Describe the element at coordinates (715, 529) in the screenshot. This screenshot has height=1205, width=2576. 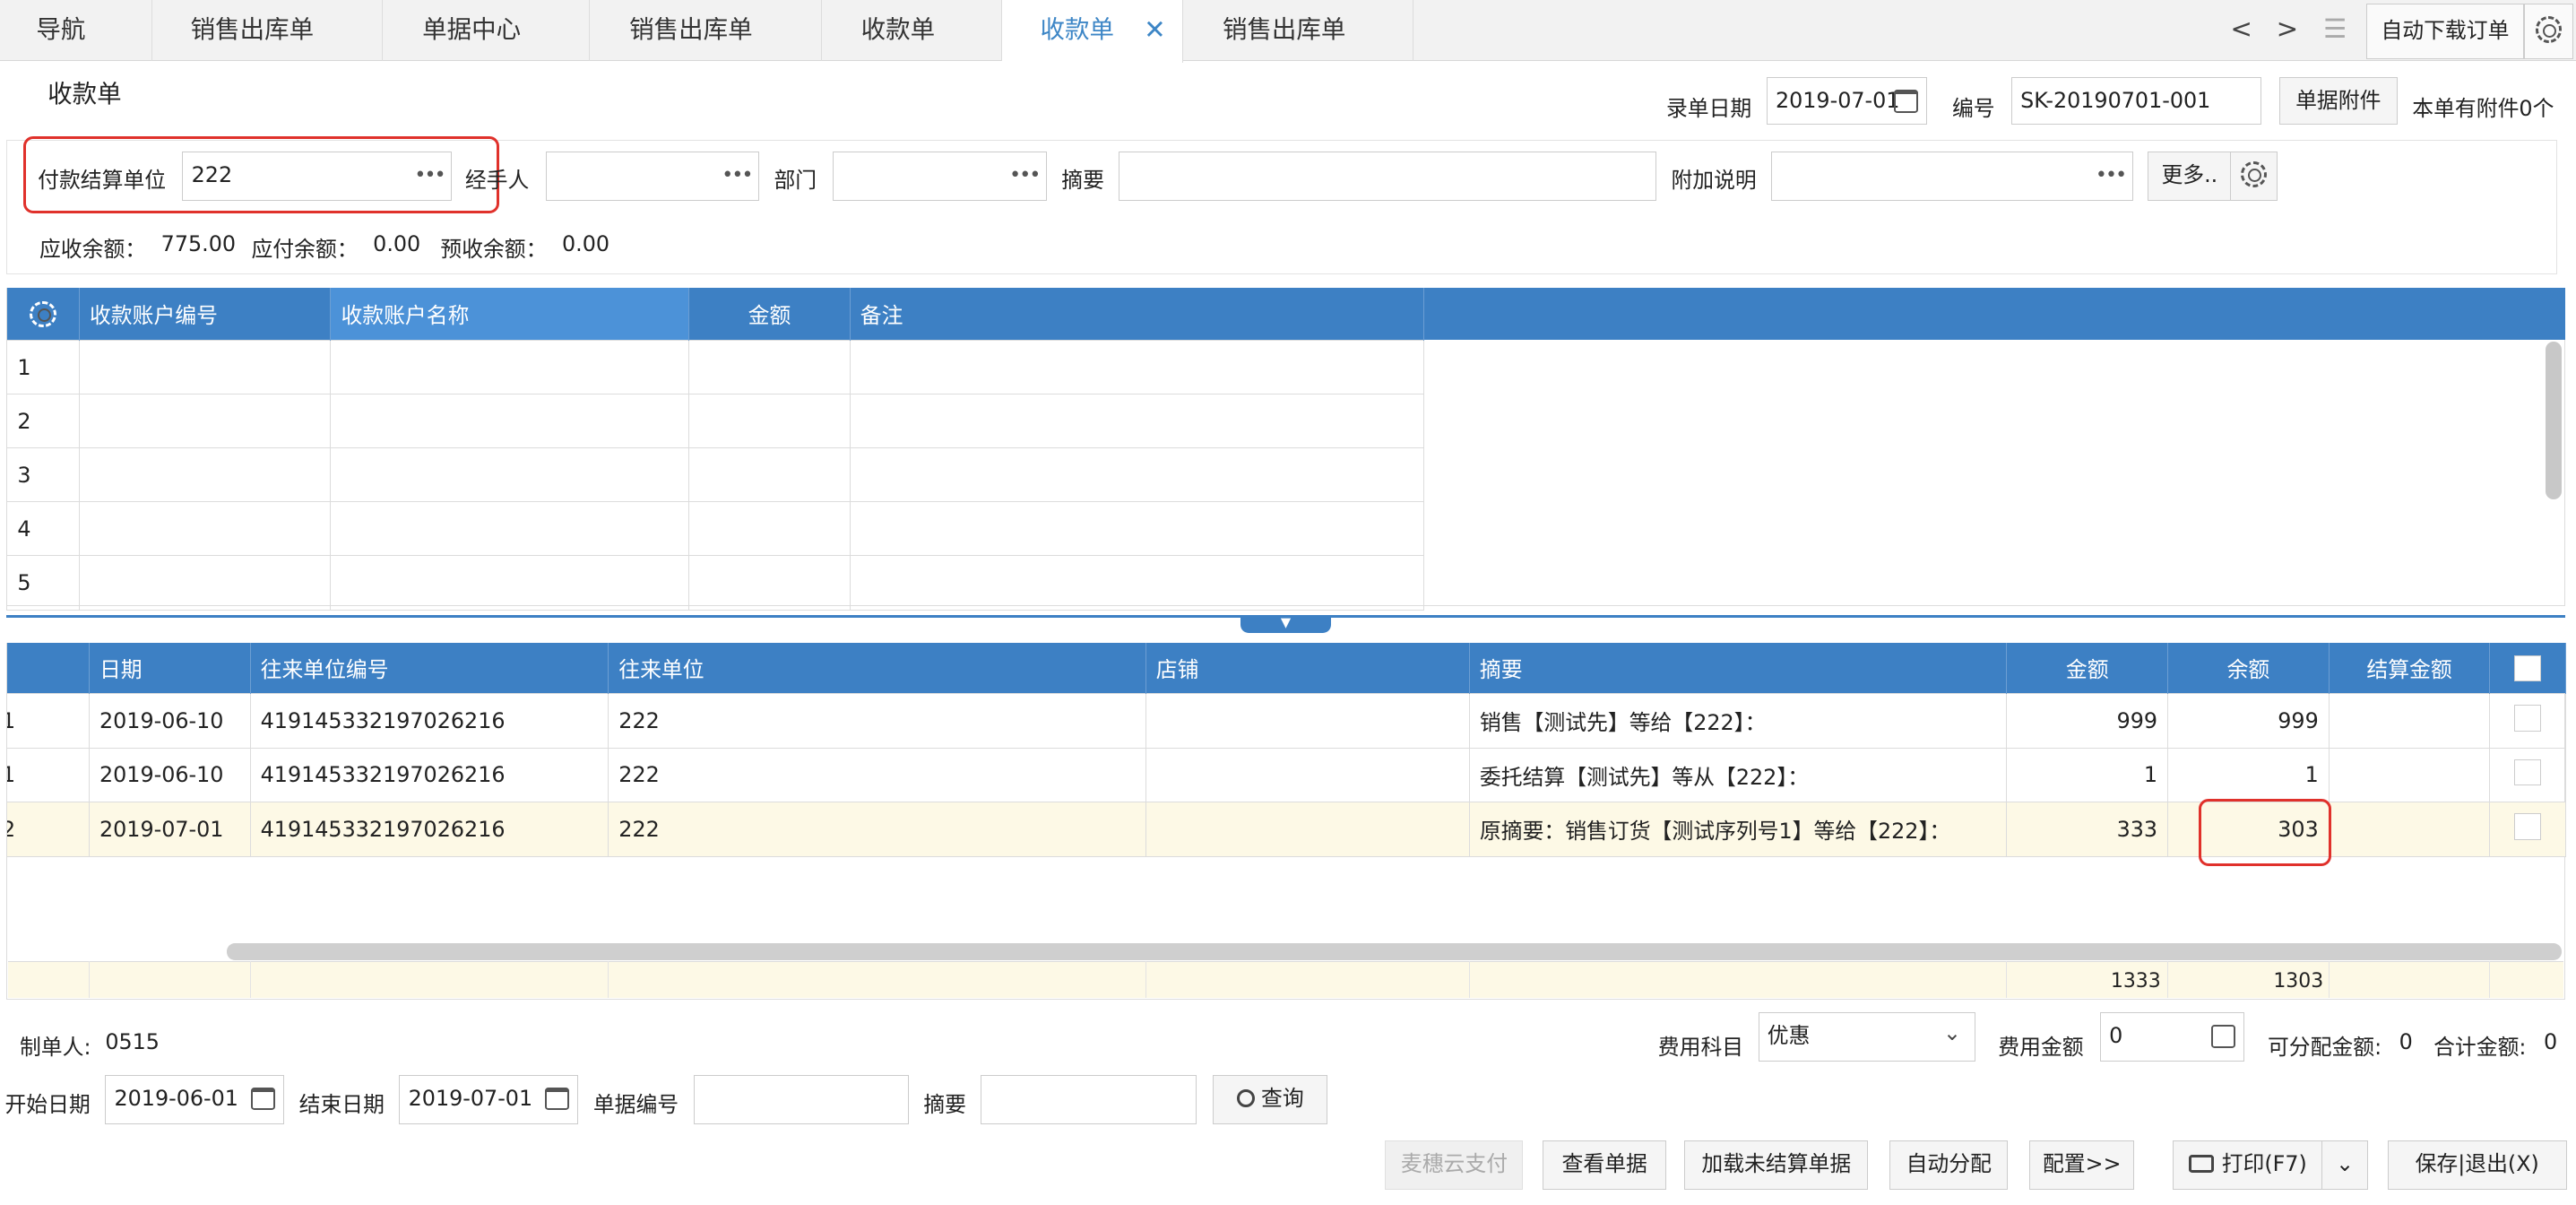
I see `table-row: 4` at that location.